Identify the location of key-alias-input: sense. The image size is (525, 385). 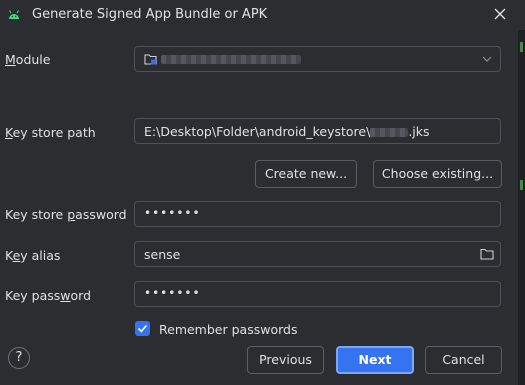
(317, 254).